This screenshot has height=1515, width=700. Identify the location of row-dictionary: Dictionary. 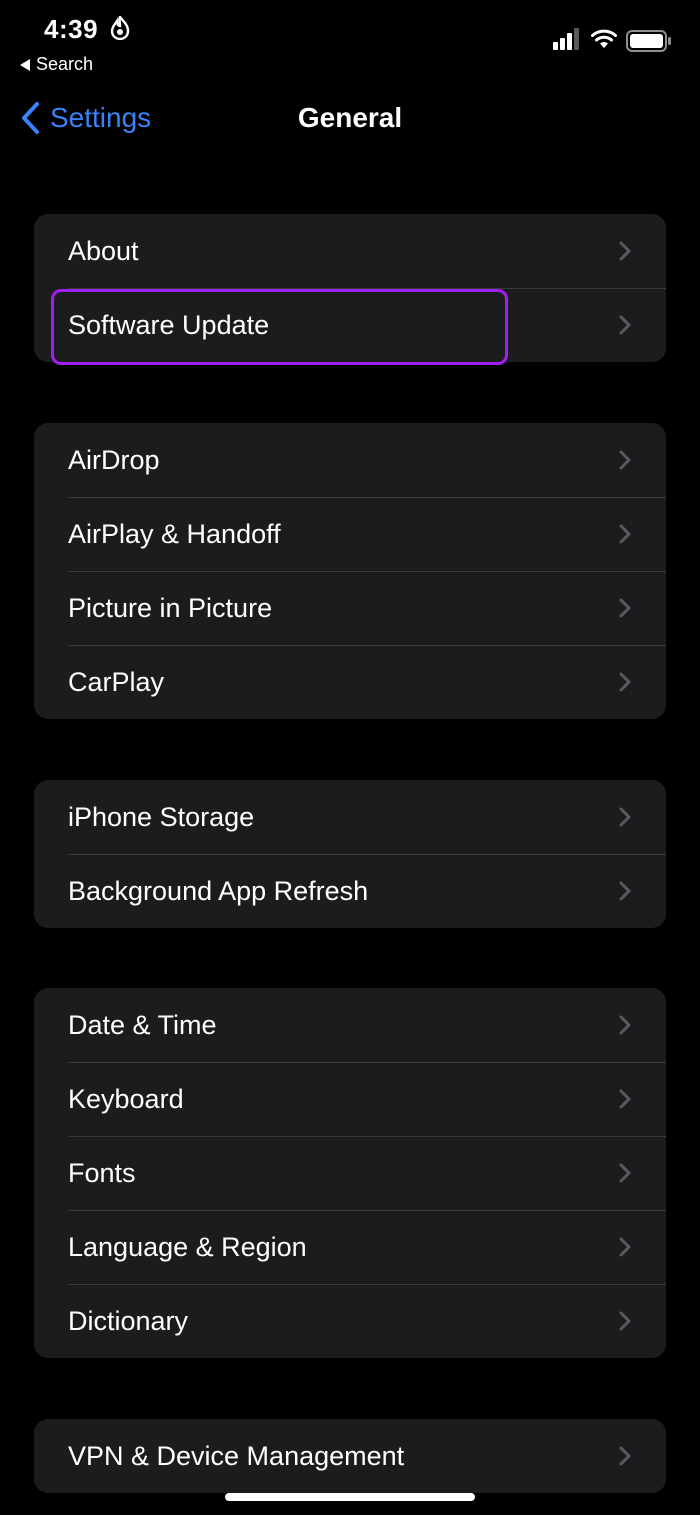
(350, 1321).